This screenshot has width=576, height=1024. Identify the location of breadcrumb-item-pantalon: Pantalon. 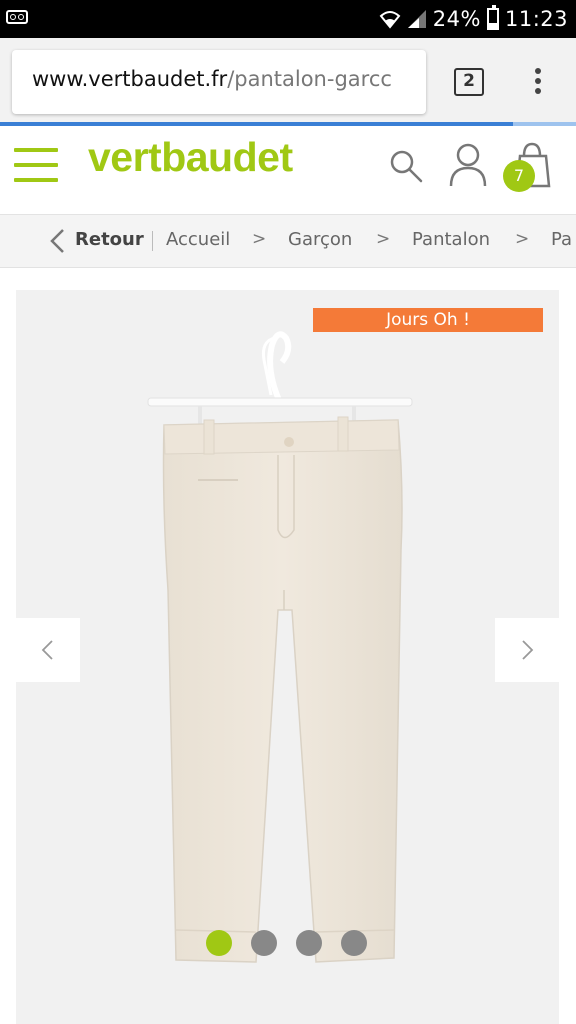
(451, 239).